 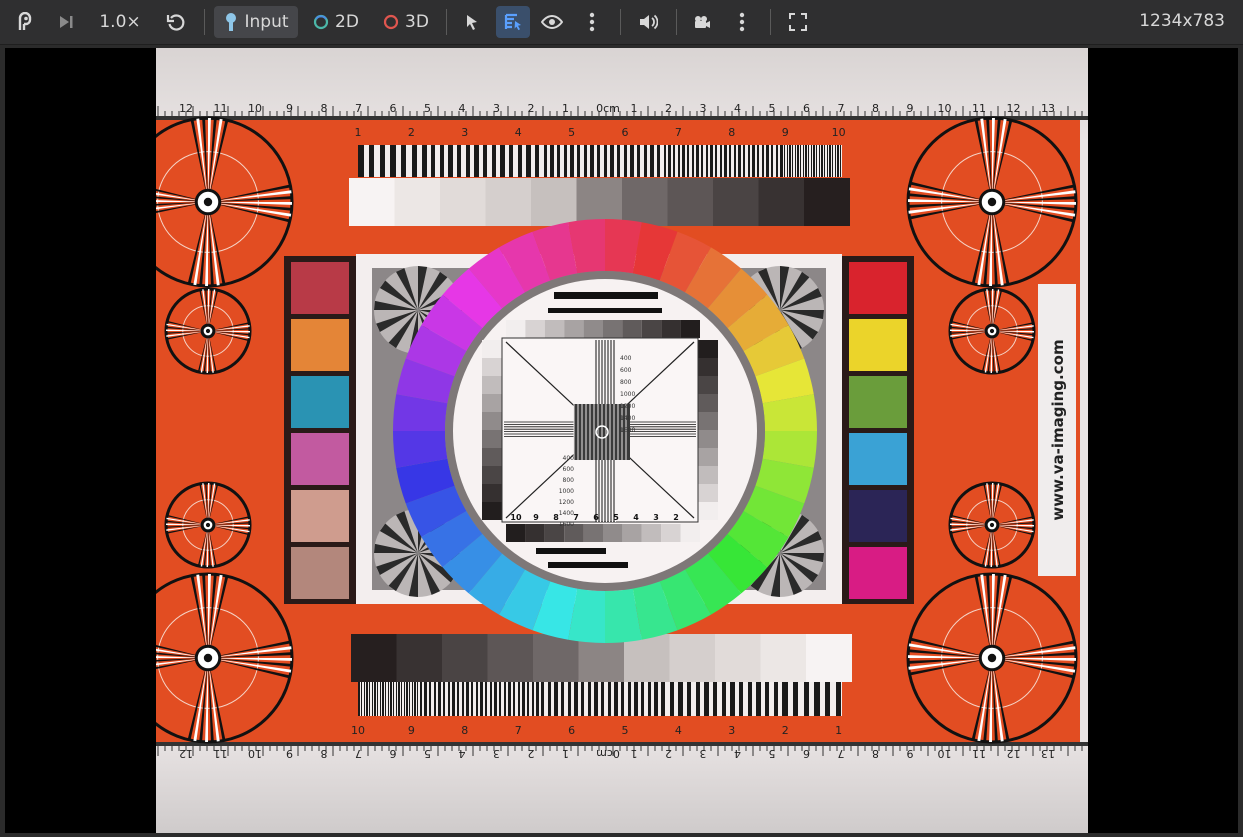 What do you see at coordinates (256, 22) in the screenshot?
I see `input-mode-button: Input` at bounding box center [256, 22].